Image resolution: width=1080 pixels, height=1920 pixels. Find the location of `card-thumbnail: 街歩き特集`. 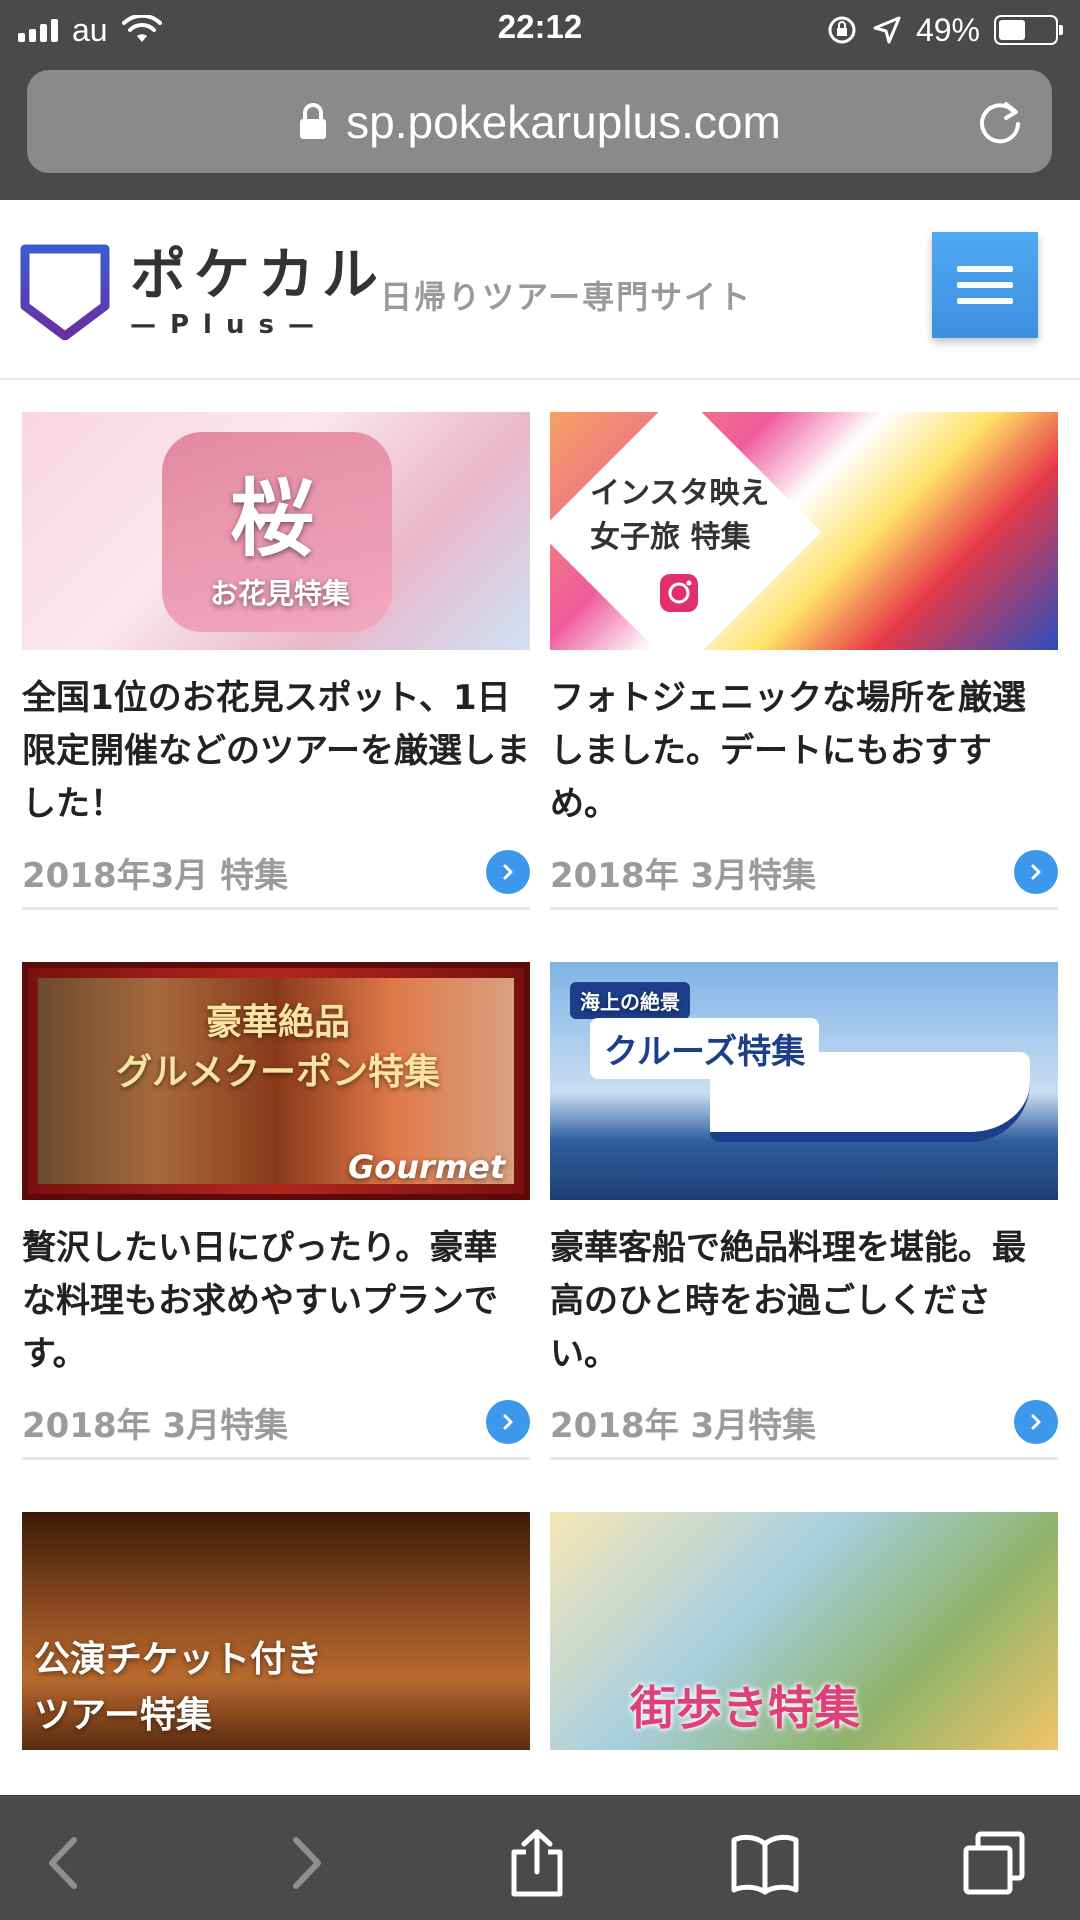

card-thumbnail: 街歩き特集 is located at coordinates (804, 1631).